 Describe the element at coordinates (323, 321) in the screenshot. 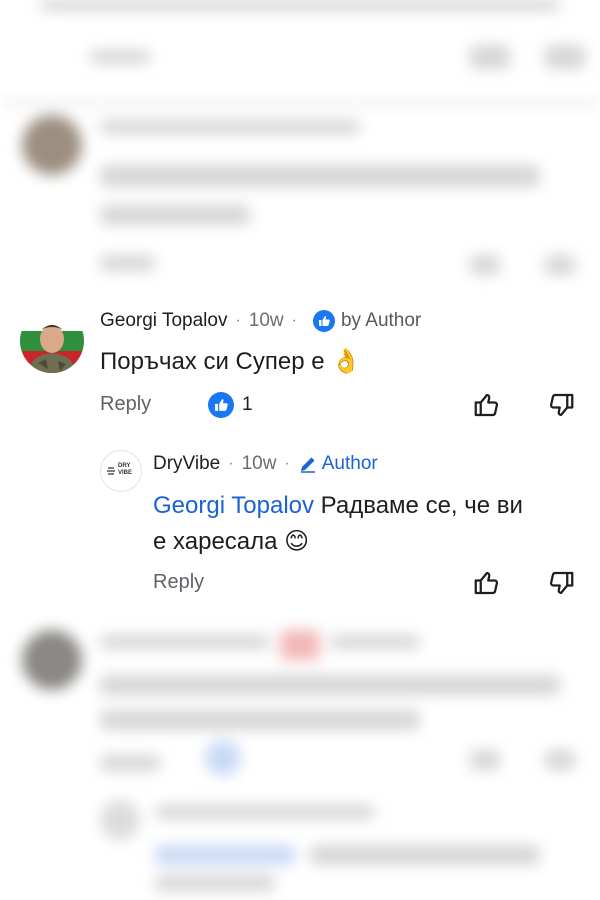

I see `like-badge-icon` at that location.